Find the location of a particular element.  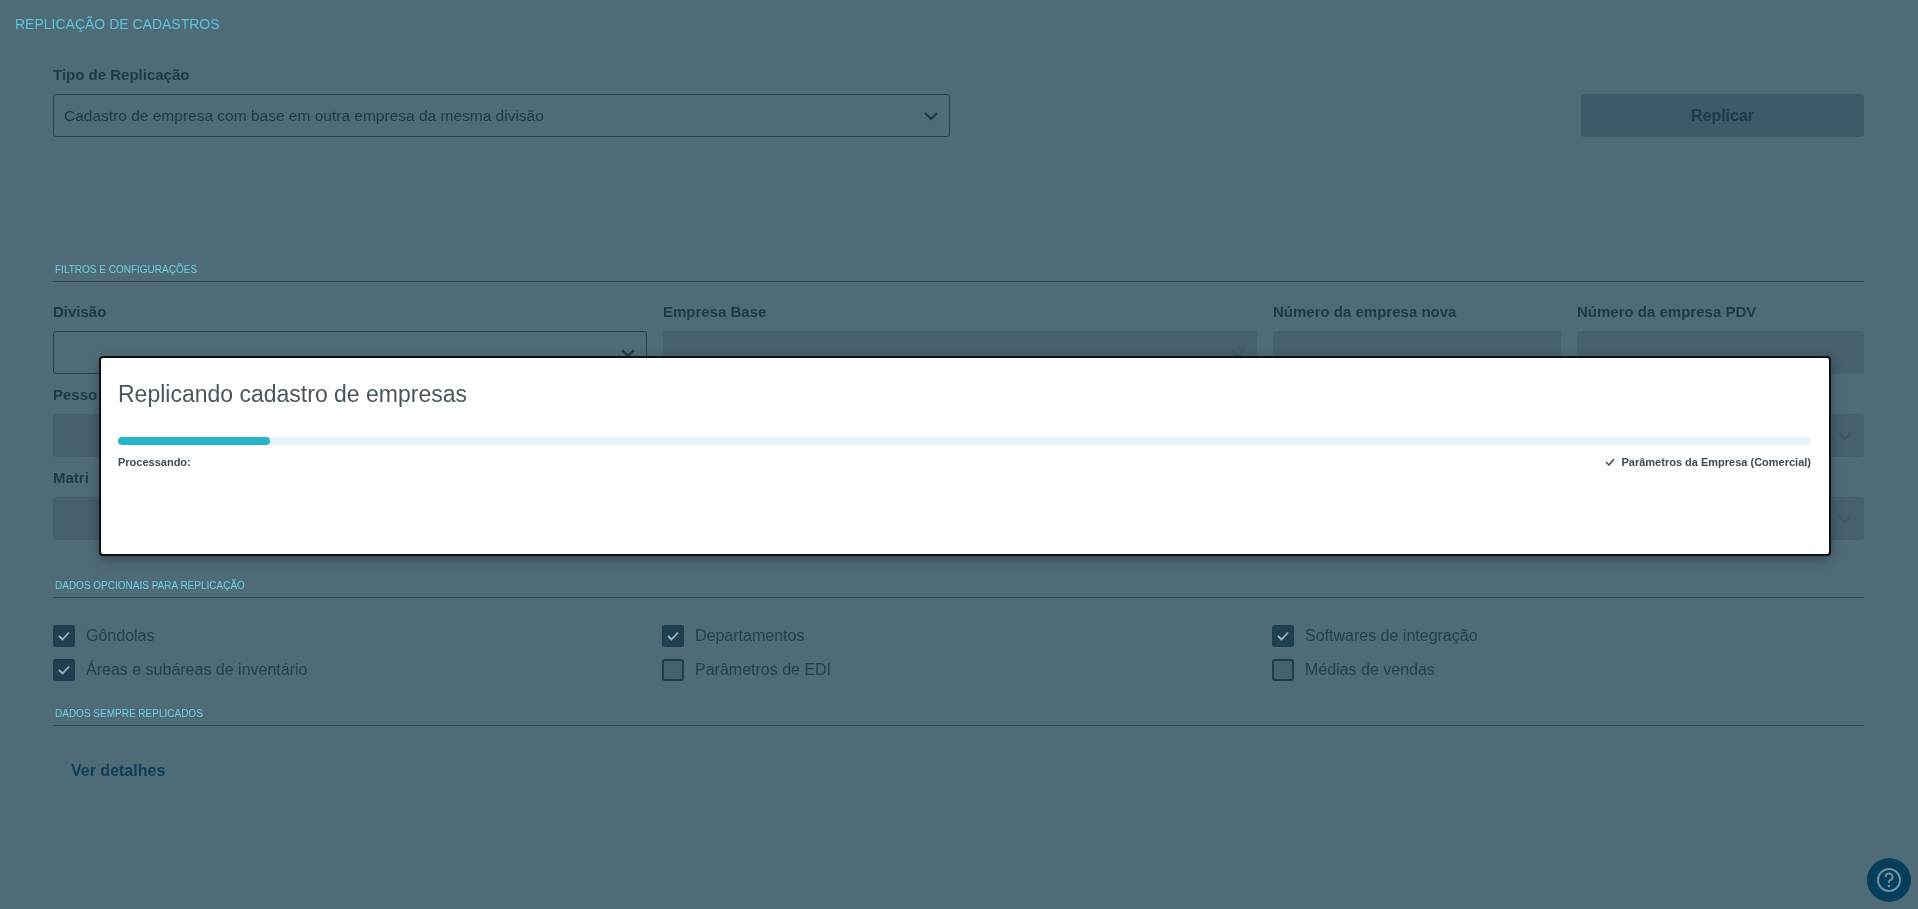

section-heading: DADOS SEMPRE REPLICADOS is located at coordinates (129, 713).